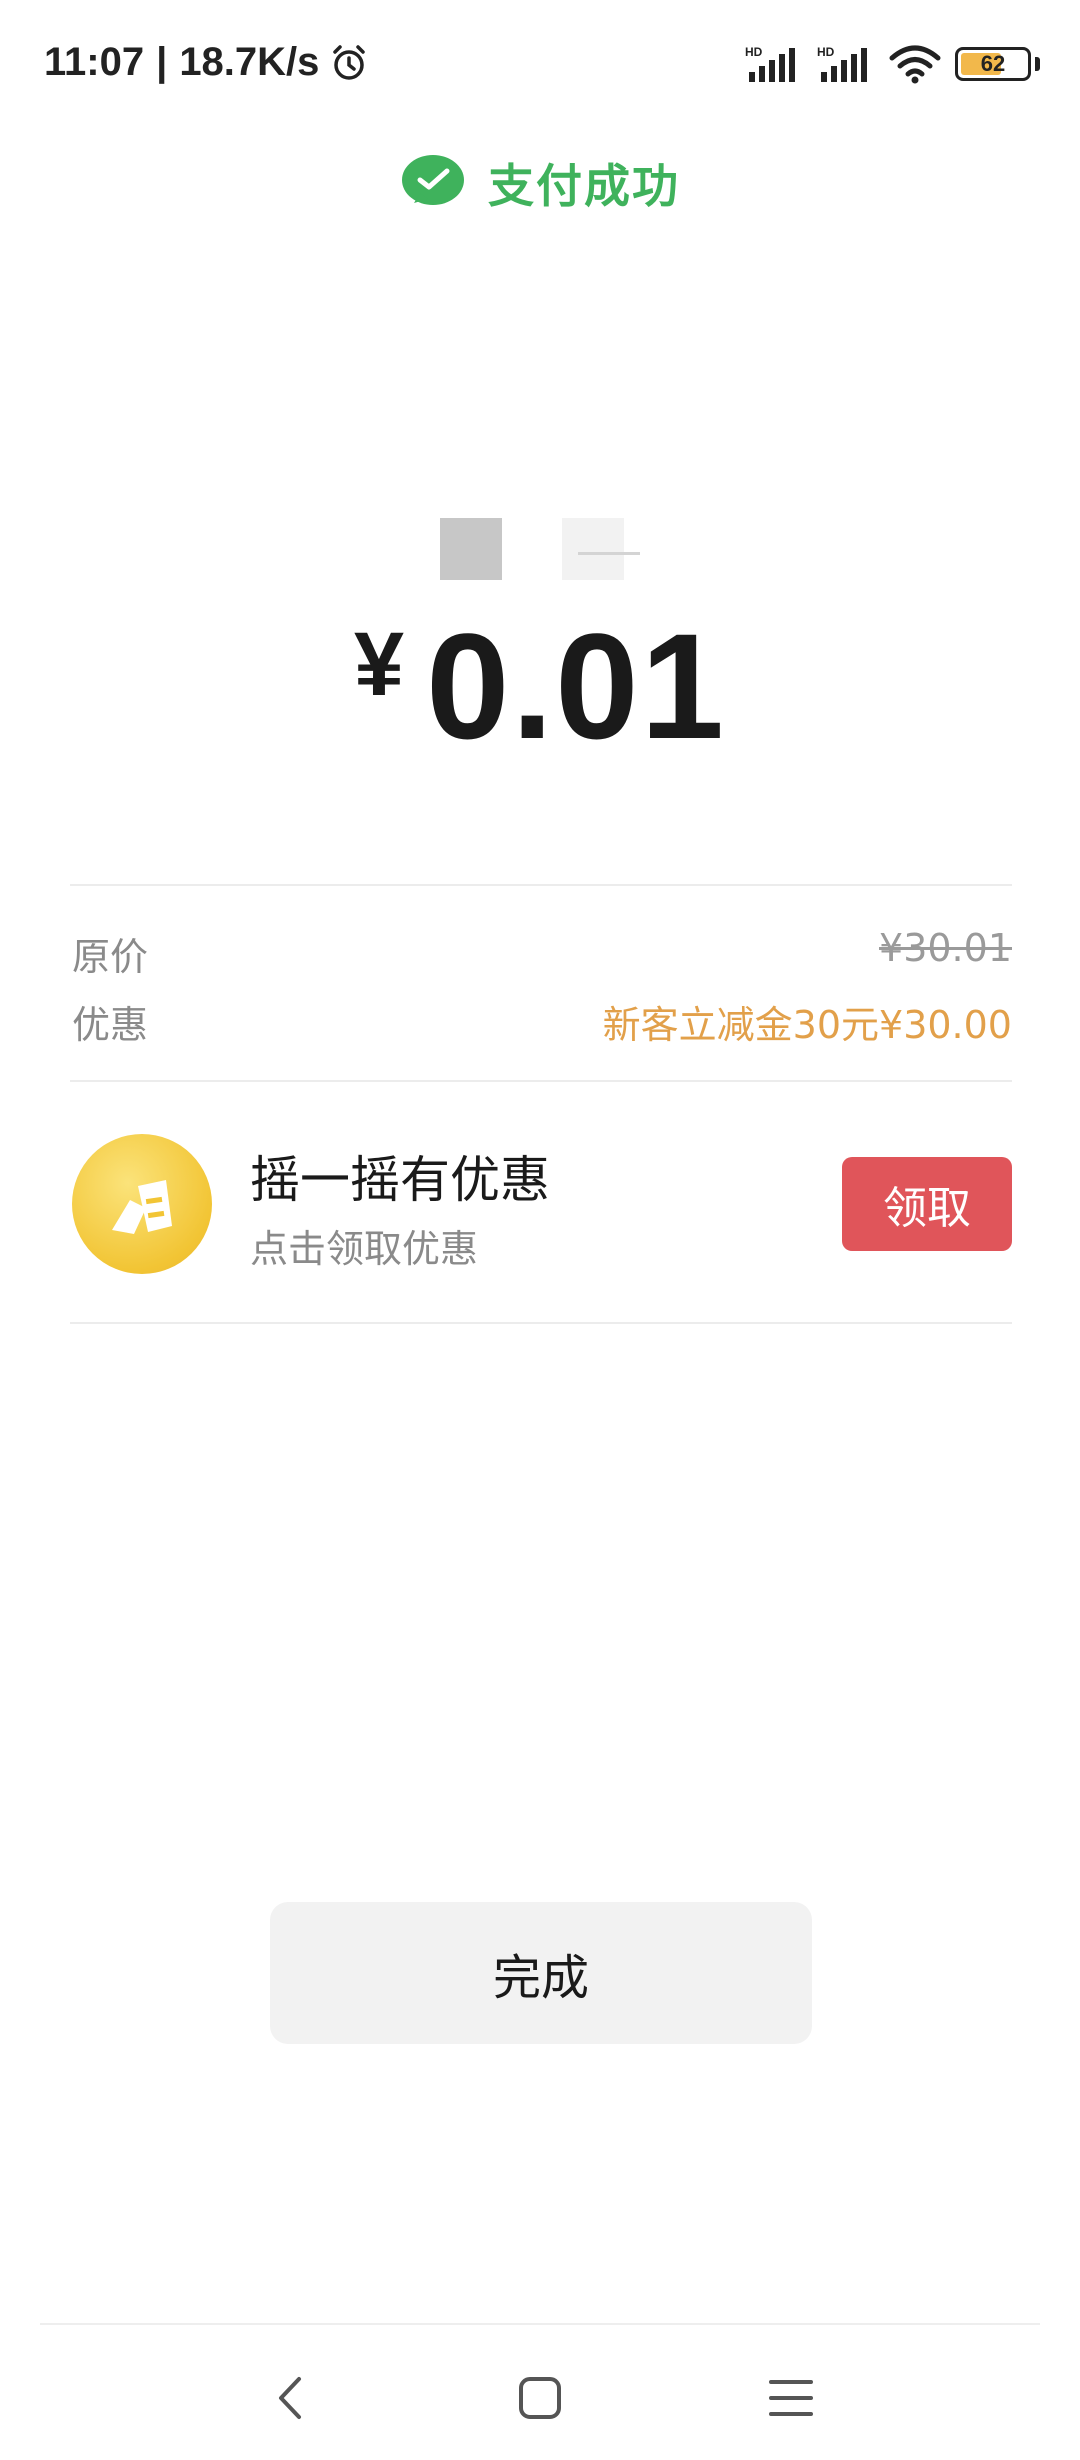  I want to click on promo-title: 摇一摇有优惠, so click(400, 1176).